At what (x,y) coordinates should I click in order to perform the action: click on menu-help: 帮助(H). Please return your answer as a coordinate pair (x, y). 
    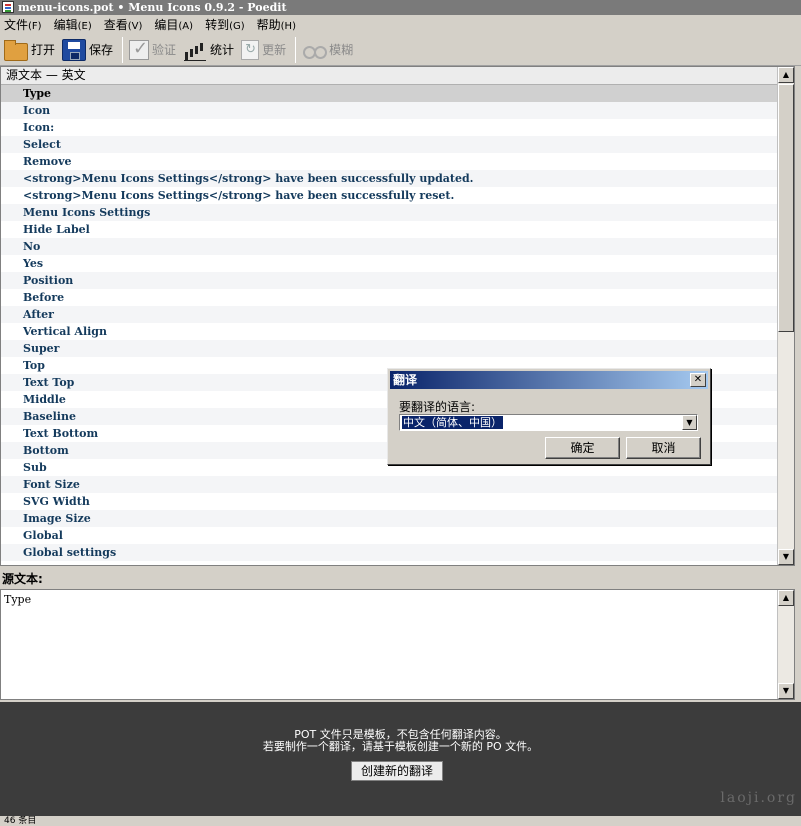
    Looking at the image, I should click on (276, 24).